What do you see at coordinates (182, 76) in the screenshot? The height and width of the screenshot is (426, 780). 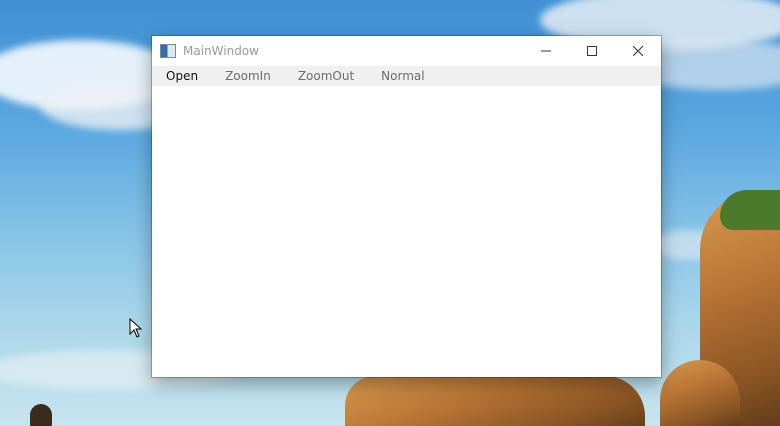 I see `menu-item-open: Open` at bounding box center [182, 76].